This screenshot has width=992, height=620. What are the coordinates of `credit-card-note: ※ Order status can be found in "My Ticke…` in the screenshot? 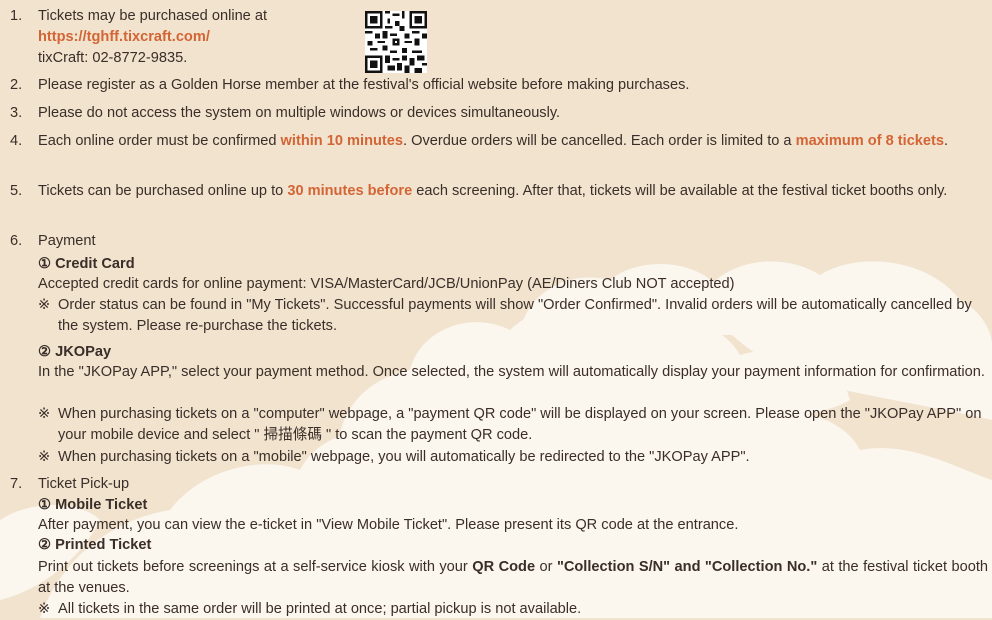 It's located at (513, 316).